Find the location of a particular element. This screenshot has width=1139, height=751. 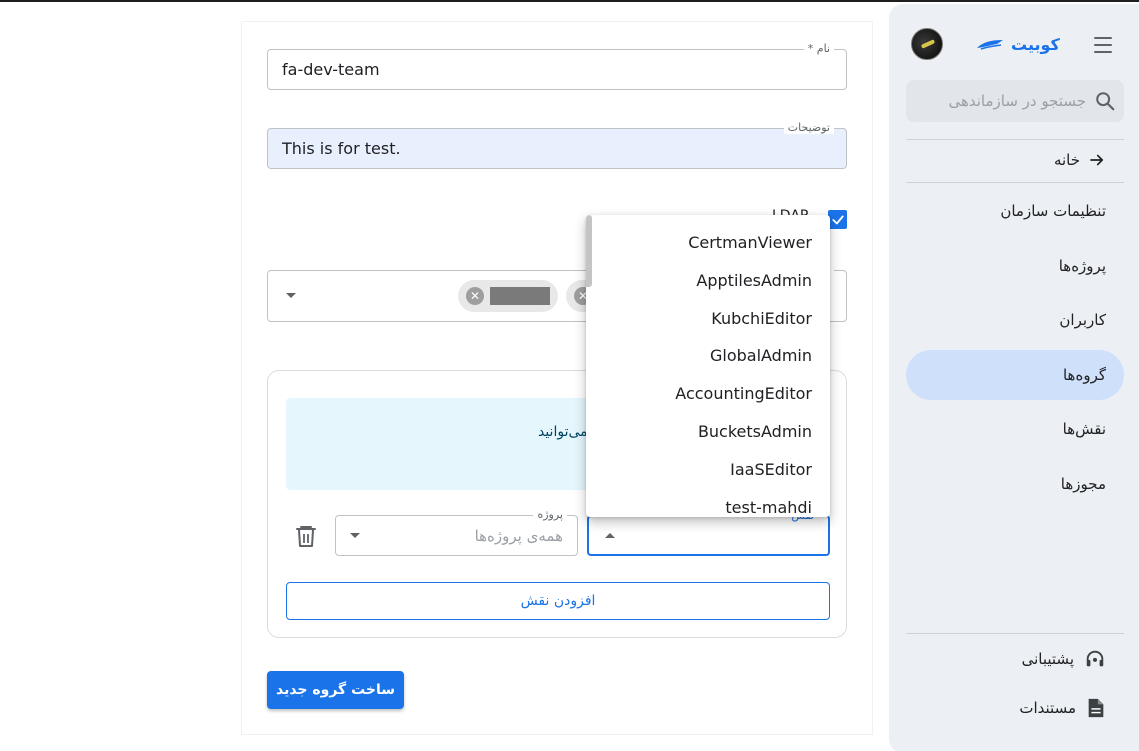

avatar is located at coordinates (927, 44).